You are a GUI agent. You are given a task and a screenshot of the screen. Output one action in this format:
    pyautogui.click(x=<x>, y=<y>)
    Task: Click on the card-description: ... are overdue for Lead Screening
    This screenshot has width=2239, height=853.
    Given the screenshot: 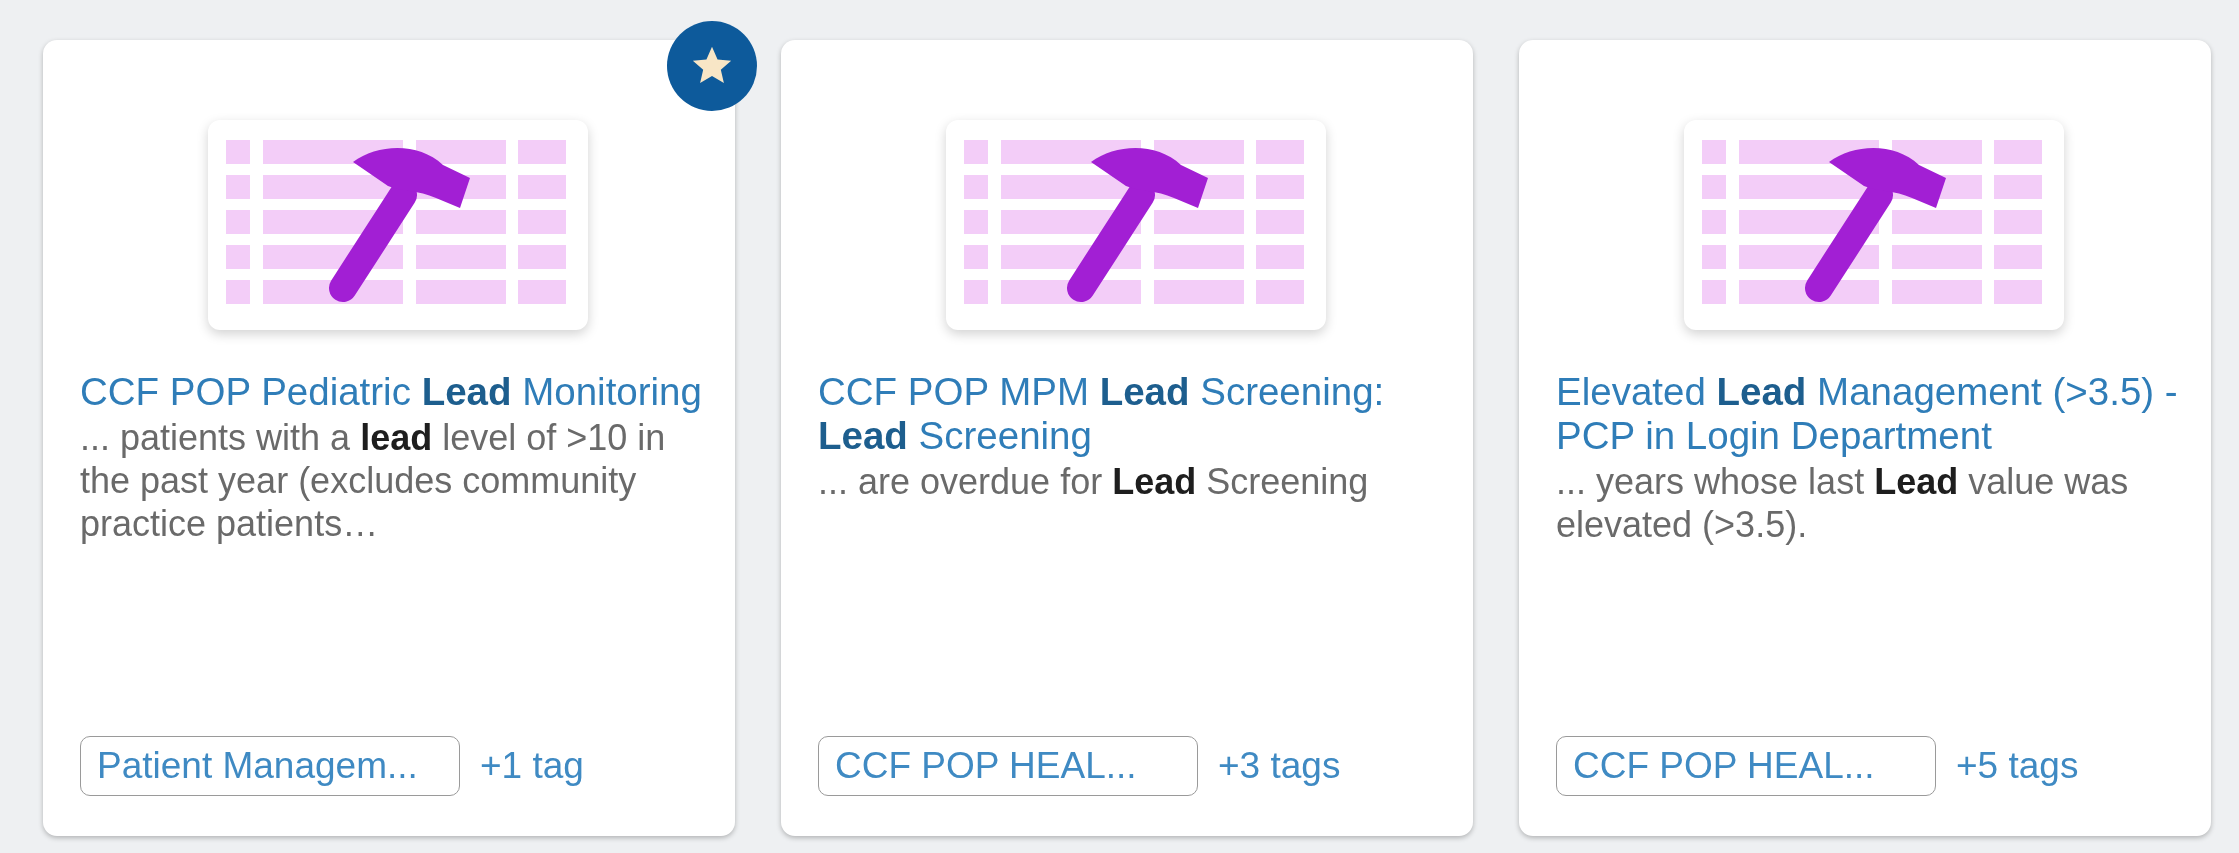 What is the action you would take?
    pyautogui.click(x=1094, y=481)
    